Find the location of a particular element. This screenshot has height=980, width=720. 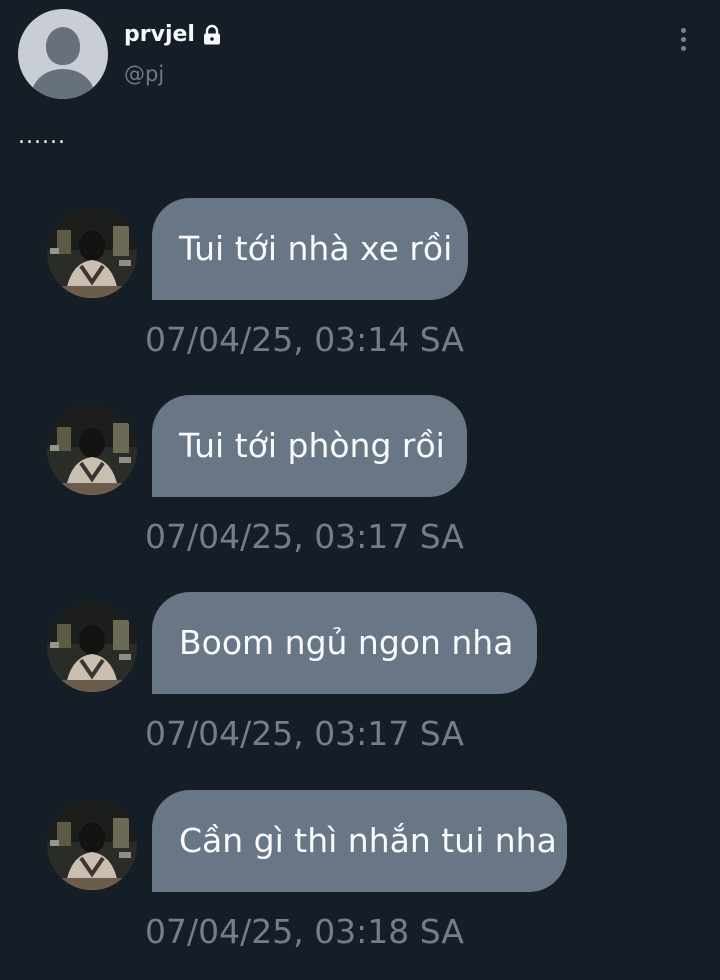

message-timestamp: 07/04/25, 03:18 SA is located at coordinates (304, 931).